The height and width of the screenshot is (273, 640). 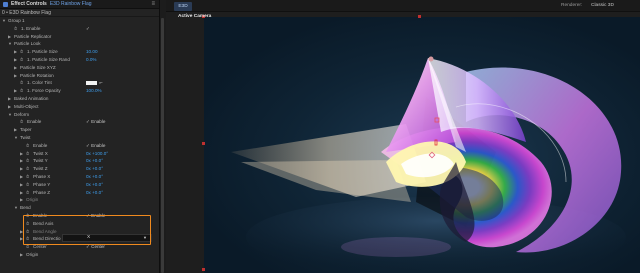 What do you see at coordinates (79, 21) in the screenshot?
I see `property-row: ▼ Group 1` at bounding box center [79, 21].